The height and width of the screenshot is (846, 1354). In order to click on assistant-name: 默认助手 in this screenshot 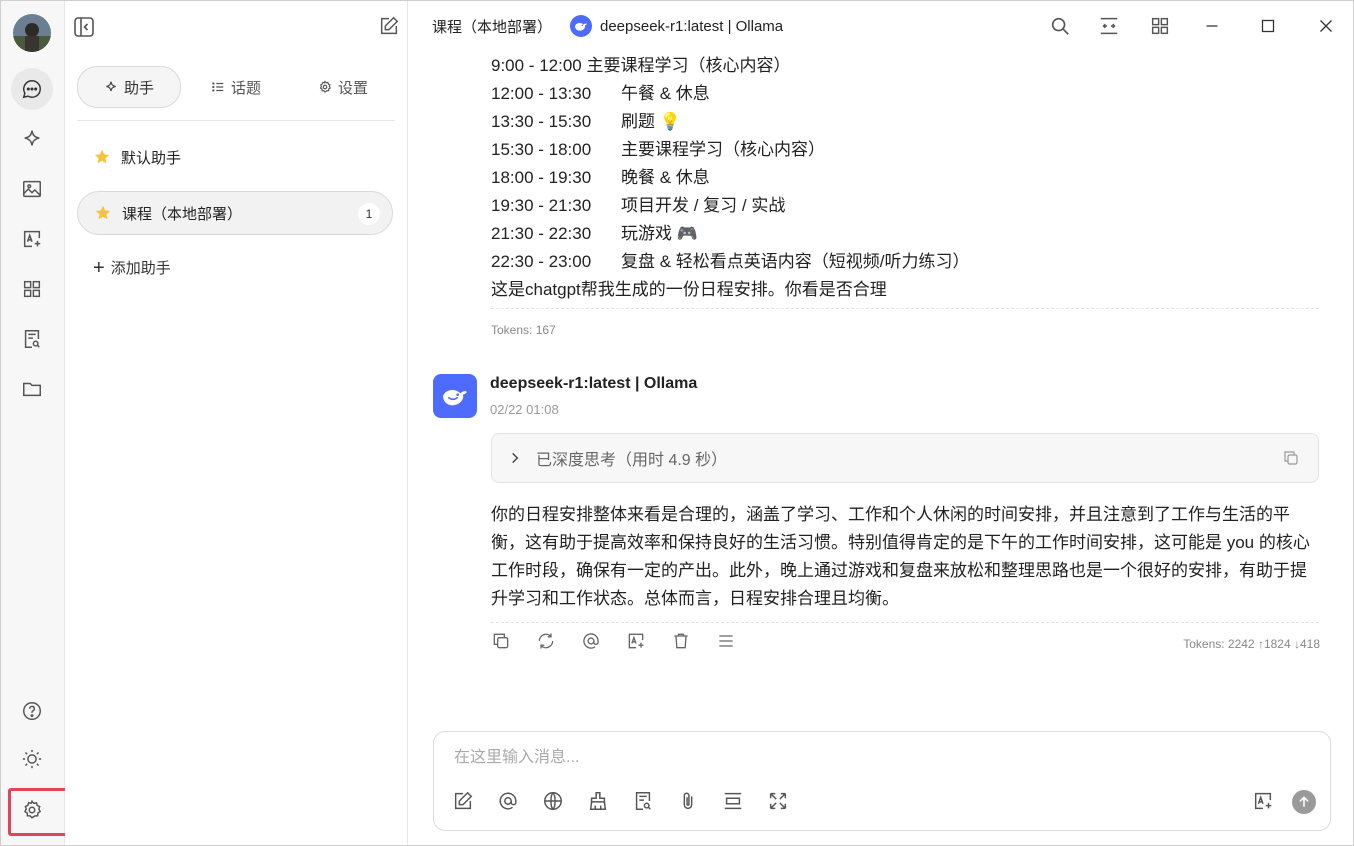, I will do `click(151, 158)`.